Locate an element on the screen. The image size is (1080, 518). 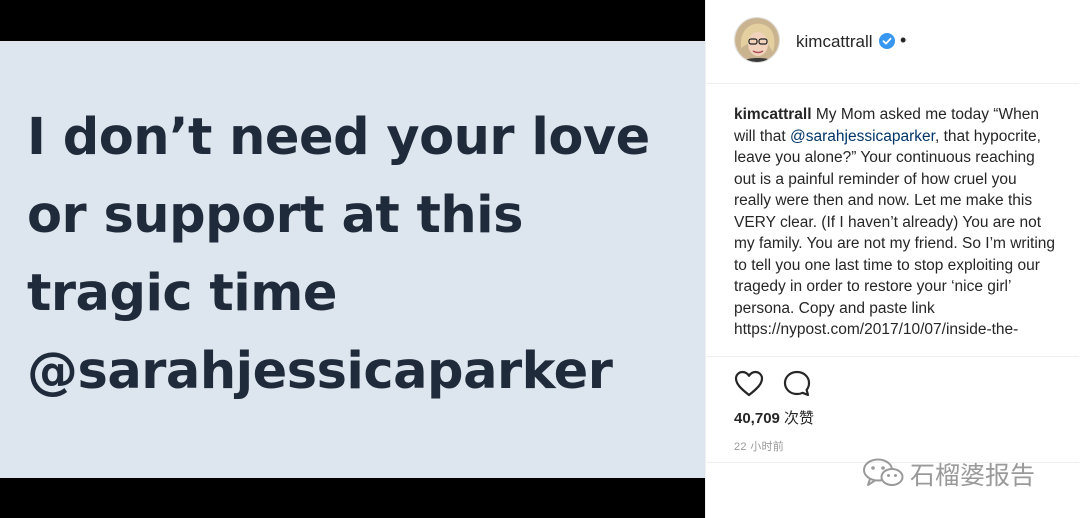
likes-count: 40,709 次赞 is located at coordinates (774, 417).